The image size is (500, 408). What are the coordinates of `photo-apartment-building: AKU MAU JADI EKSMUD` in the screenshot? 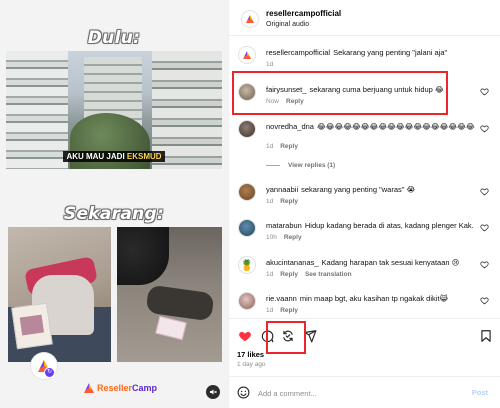 It's located at (114, 110).